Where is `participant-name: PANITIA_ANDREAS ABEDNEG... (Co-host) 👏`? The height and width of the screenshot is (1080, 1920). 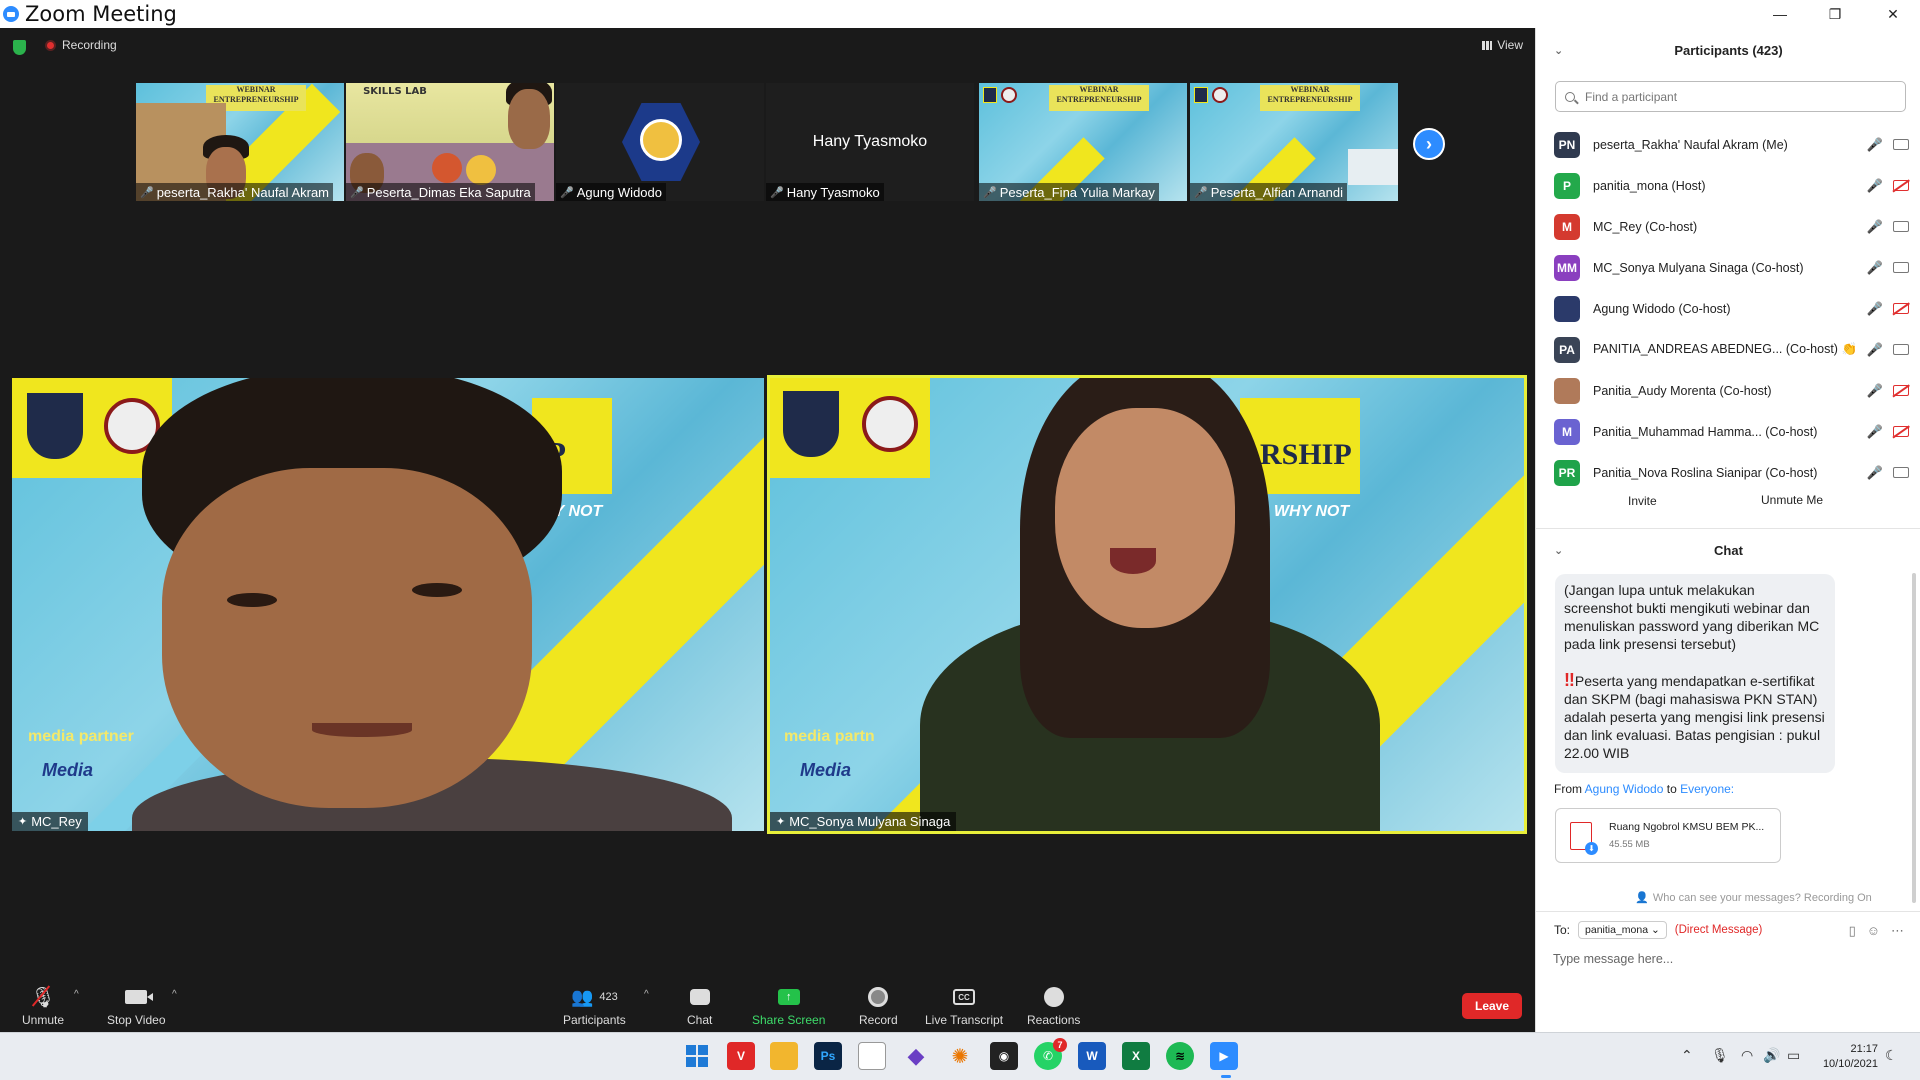
participant-name: PANITIA_ANDREAS ABEDNEG... (Co-host) 👏 is located at coordinates (1725, 349).